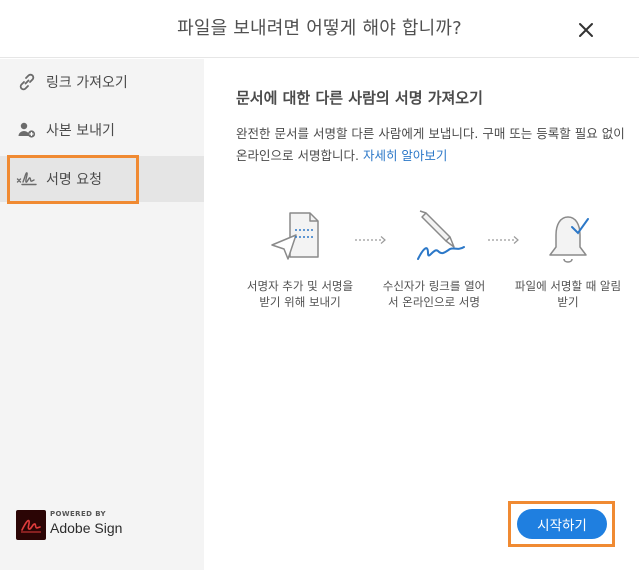 Image resolution: width=639 pixels, height=570 pixels. What do you see at coordinates (31, 525) in the screenshot?
I see `adobe-sign-logo-icon` at bounding box center [31, 525].